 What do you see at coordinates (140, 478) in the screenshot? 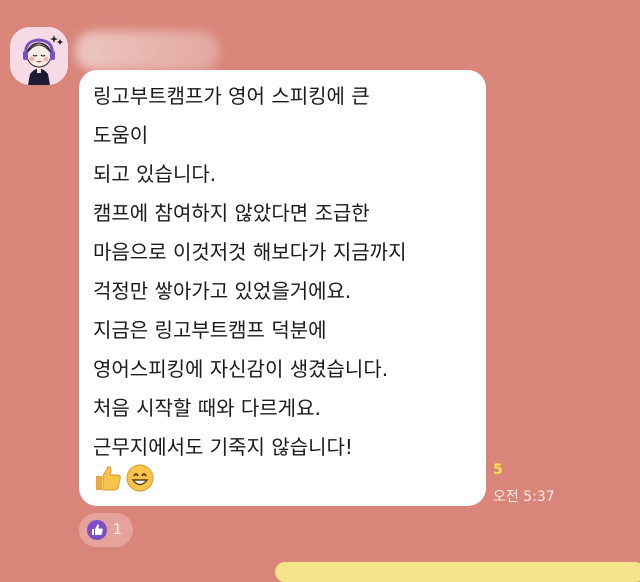
I see `grinning-face-icon` at bounding box center [140, 478].